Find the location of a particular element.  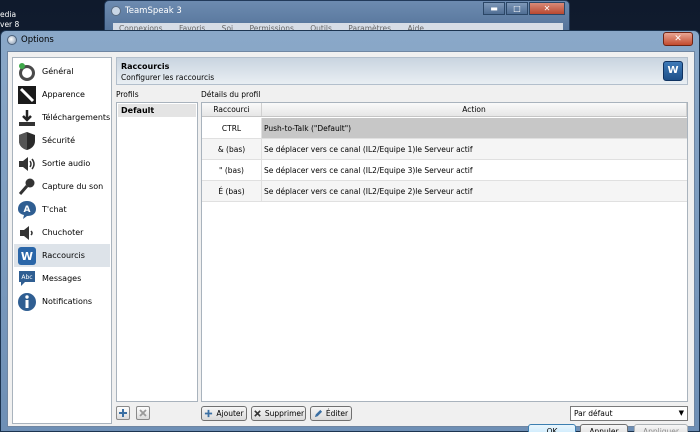

options-window-icon is located at coordinates (12, 40).